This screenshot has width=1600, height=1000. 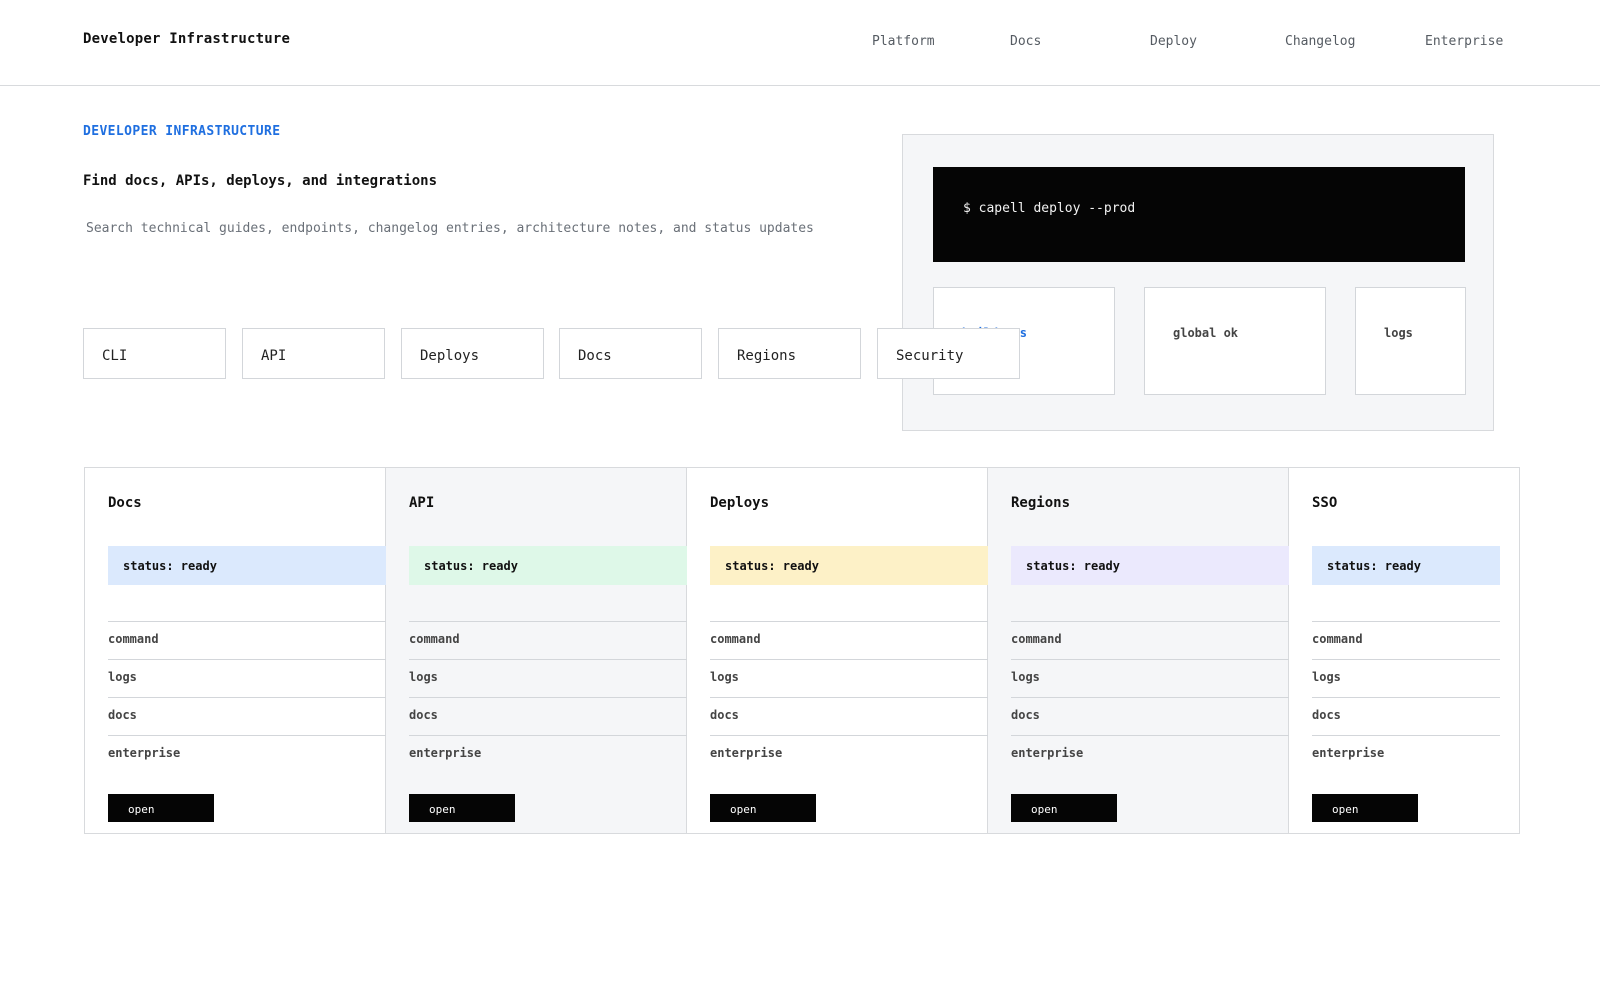 What do you see at coordinates (154, 353) in the screenshot?
I see `chip-cli: CLI` at bounding box center [154, 353].